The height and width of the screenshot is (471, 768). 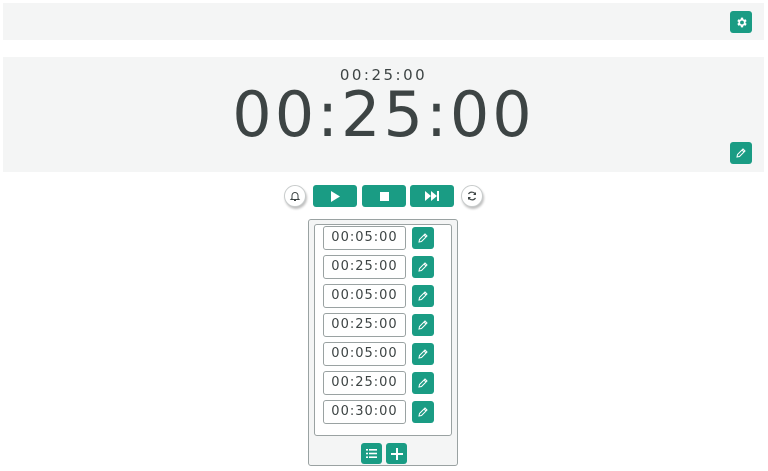 I want to click on list-icon, so click(x=371, y=453).